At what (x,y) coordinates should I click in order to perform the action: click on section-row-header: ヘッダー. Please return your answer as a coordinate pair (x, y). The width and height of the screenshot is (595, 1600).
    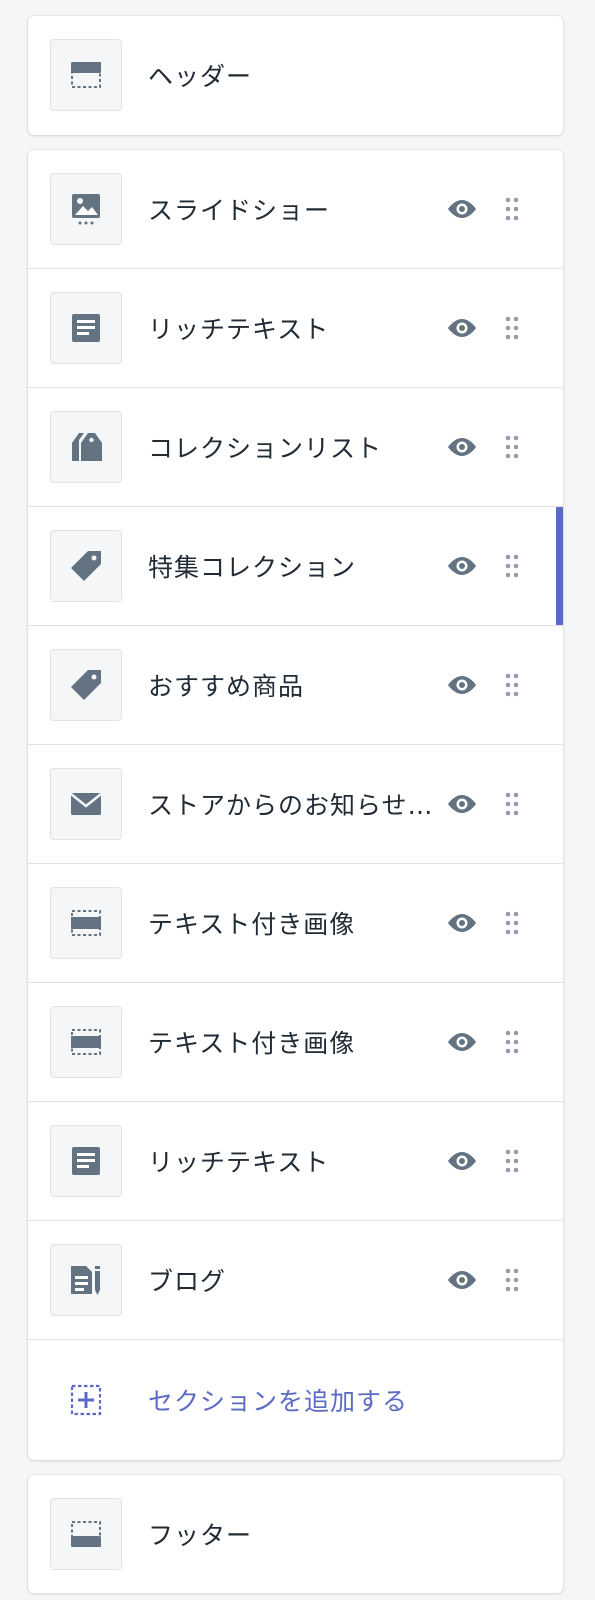
    Looking at the image, I should click on (295, 75).